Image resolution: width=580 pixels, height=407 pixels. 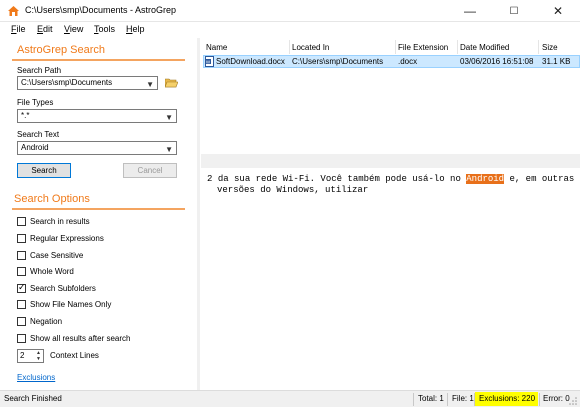 I want to click on column-header-name: Name, so click(x=216, y=48).